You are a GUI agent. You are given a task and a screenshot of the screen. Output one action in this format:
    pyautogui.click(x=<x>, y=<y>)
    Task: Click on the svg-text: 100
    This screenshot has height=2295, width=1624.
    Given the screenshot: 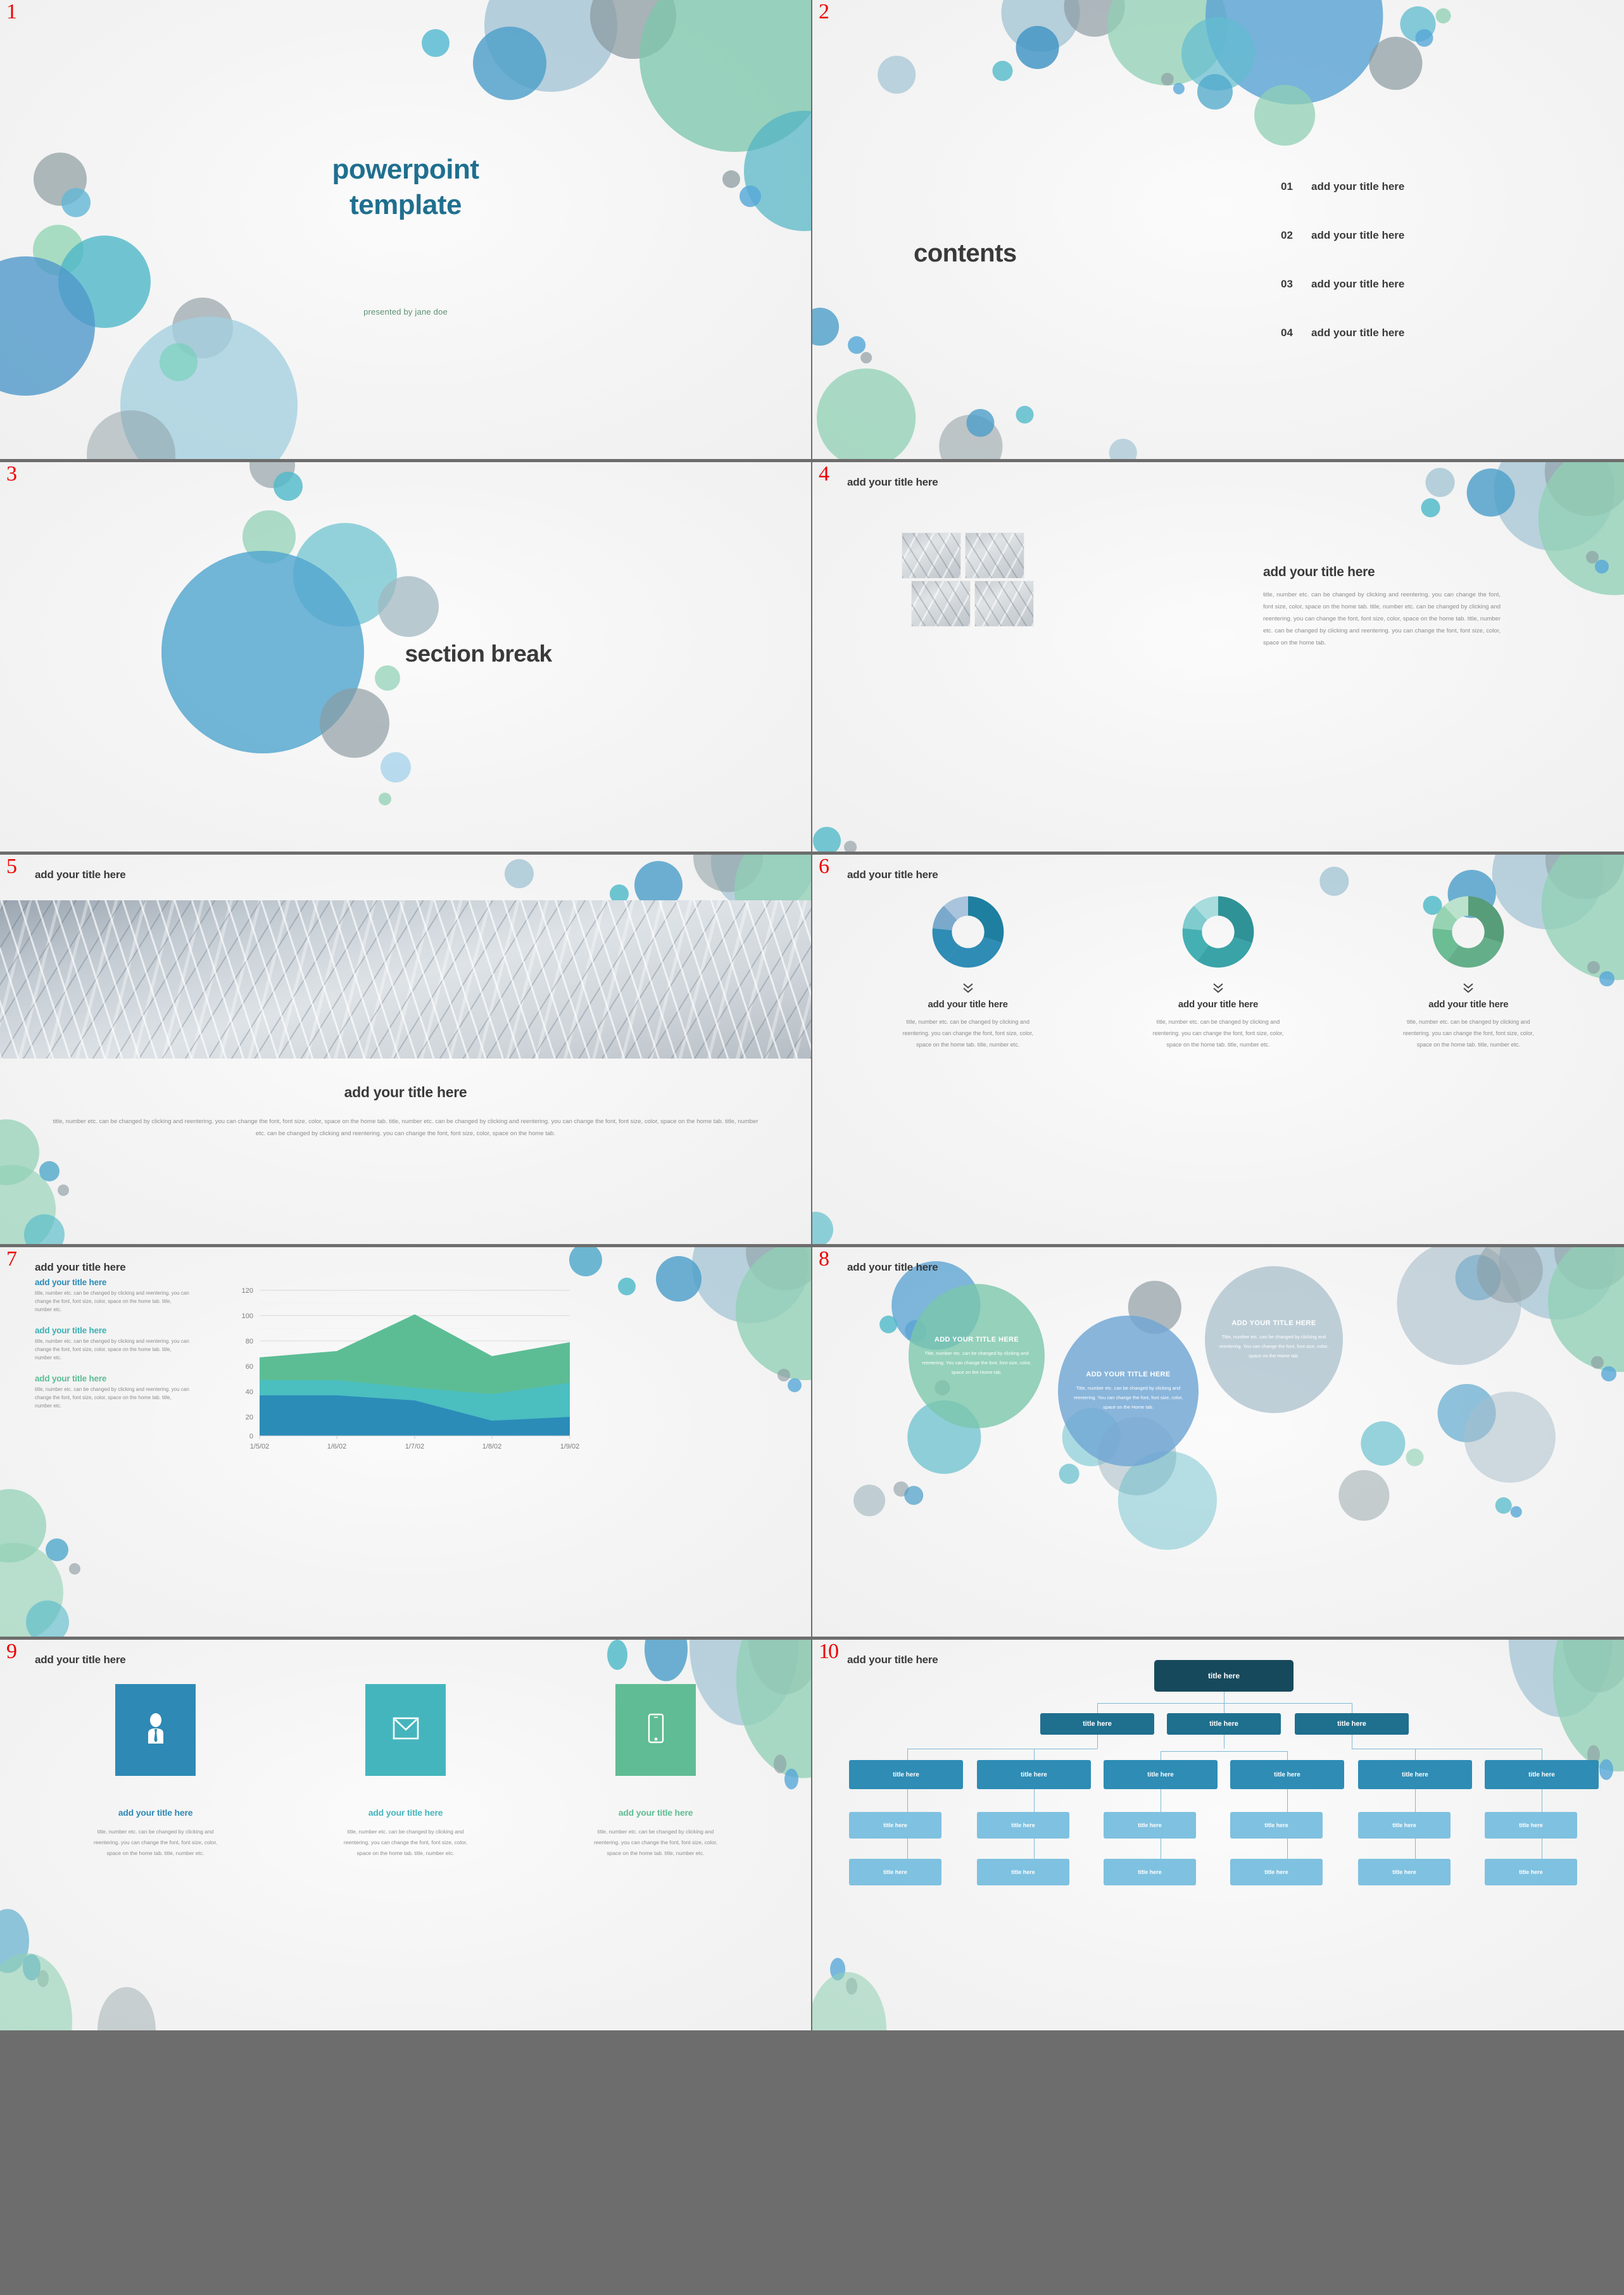 What is the action you would take?
    pyautogui.click(x=247, y=1316)
    